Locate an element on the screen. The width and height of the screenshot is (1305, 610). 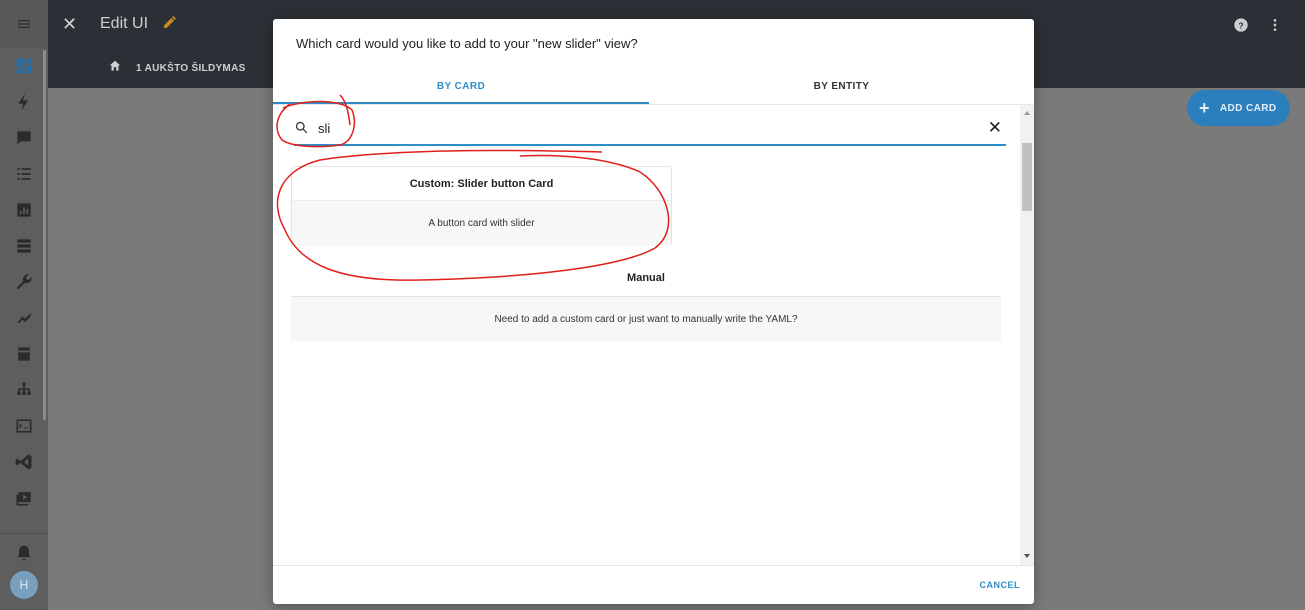
help-icon: ? is located at coordinates (1241, 25).